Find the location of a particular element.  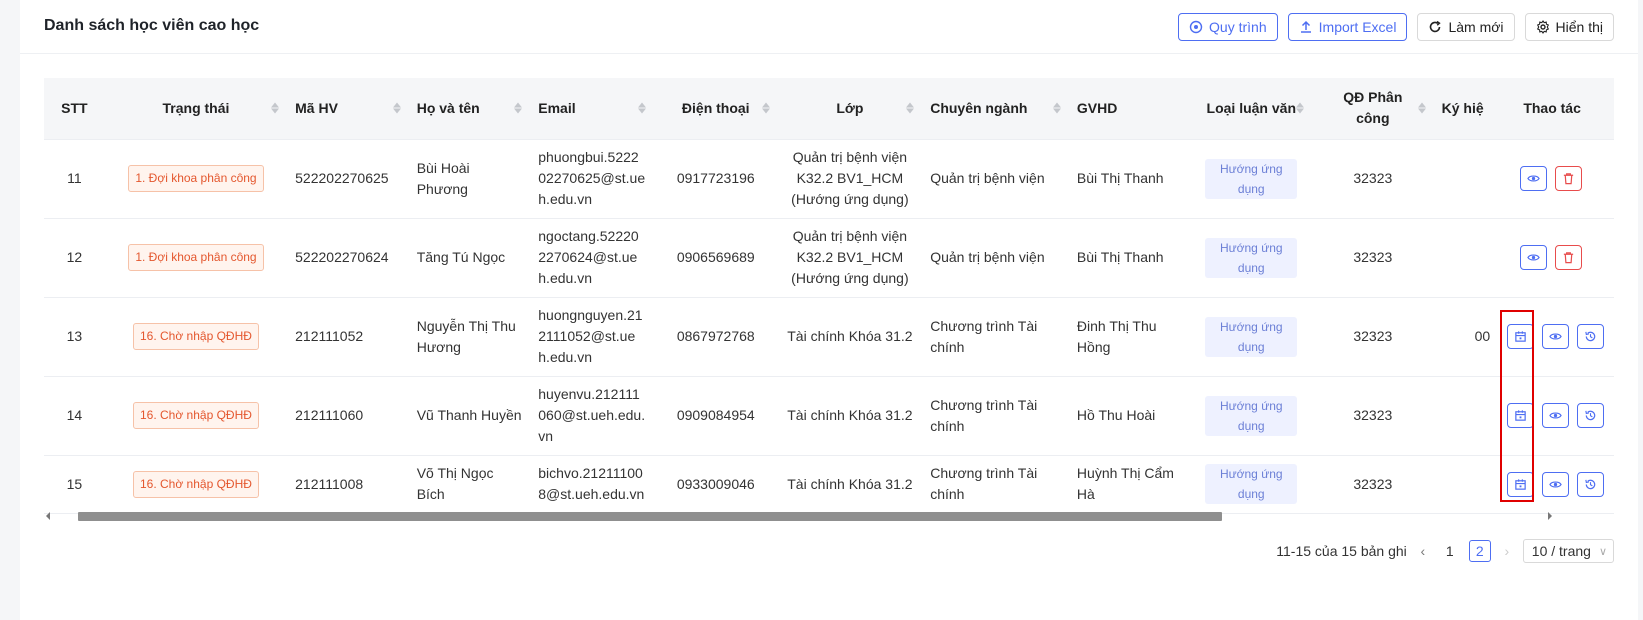

thesis-type-tag: Hướng ứng dụng is located at coordinates (1251, 178).